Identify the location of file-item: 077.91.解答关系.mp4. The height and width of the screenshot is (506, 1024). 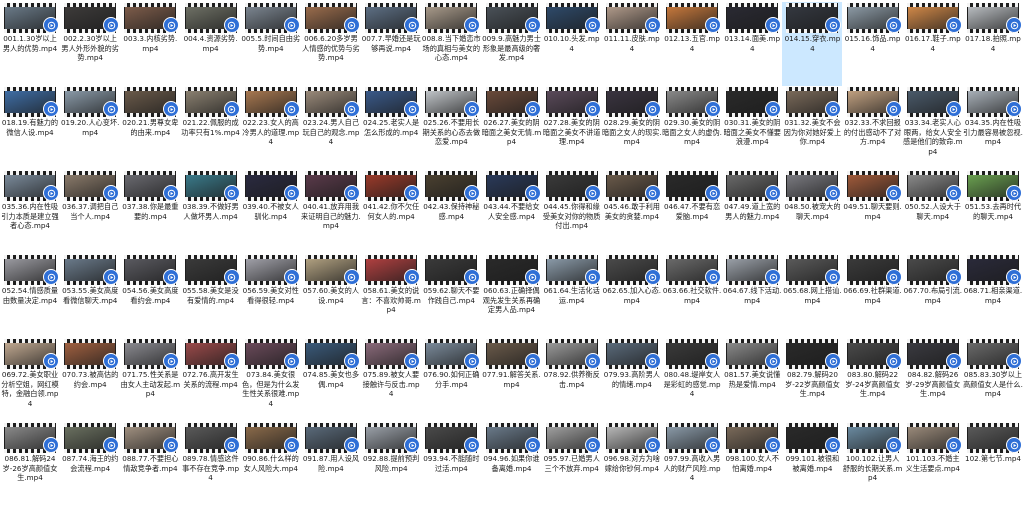
(512, 380).